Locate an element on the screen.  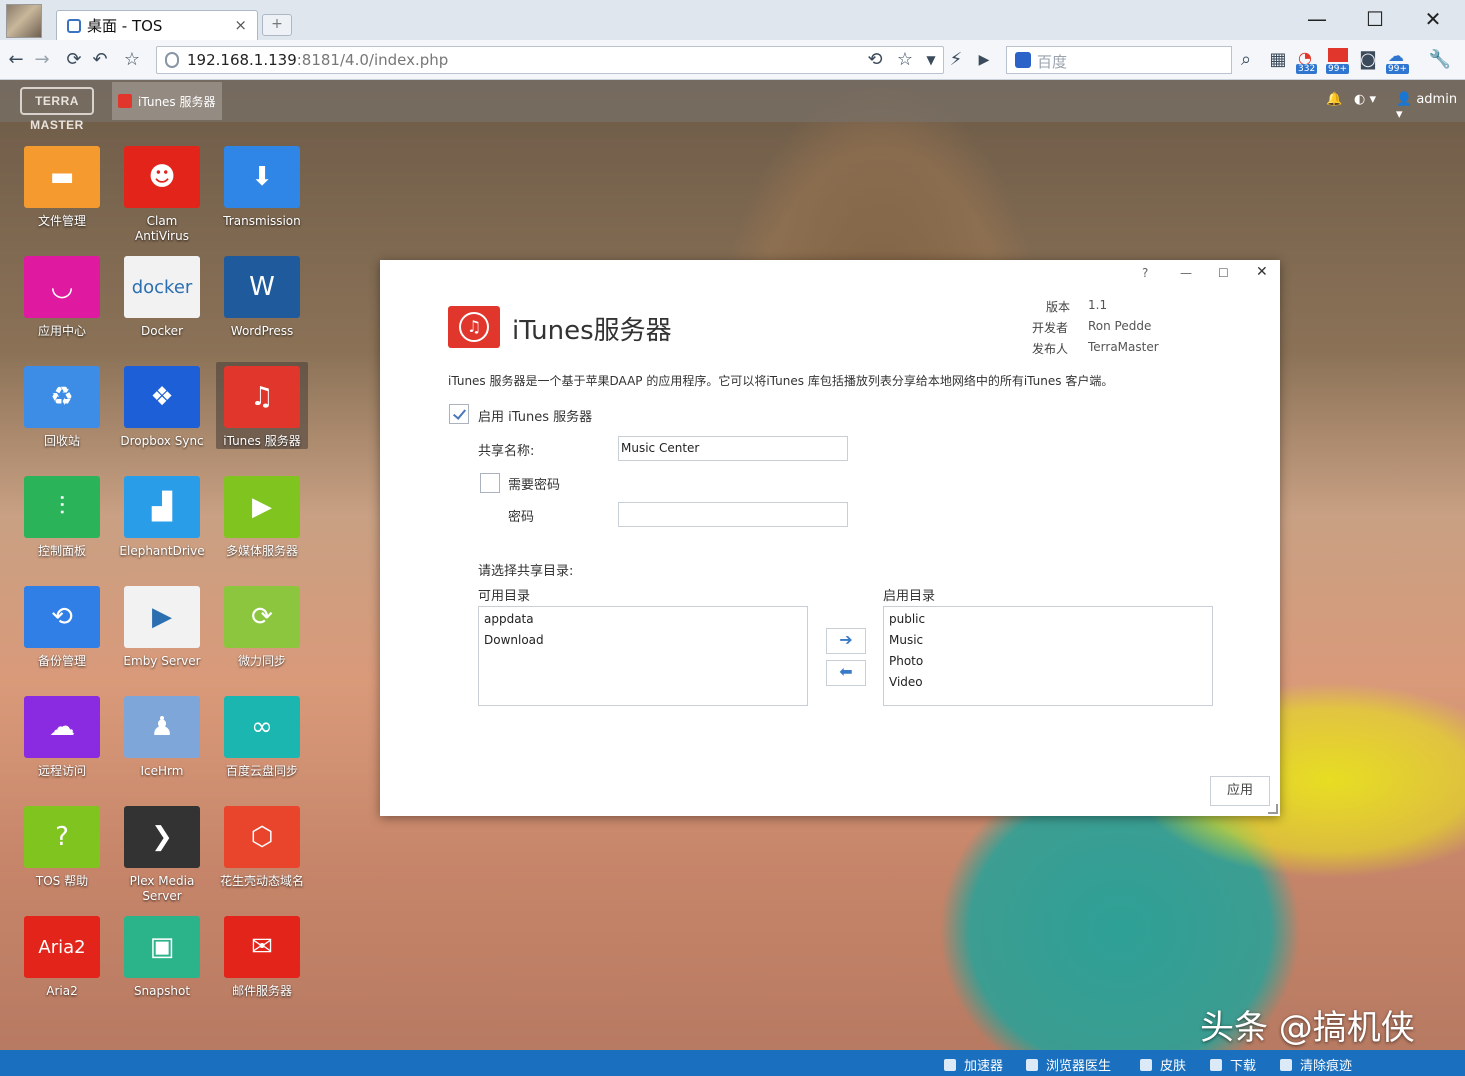
desktop-icon-snapshot: ▣ Snapshot is located at coordinates (162, 955).